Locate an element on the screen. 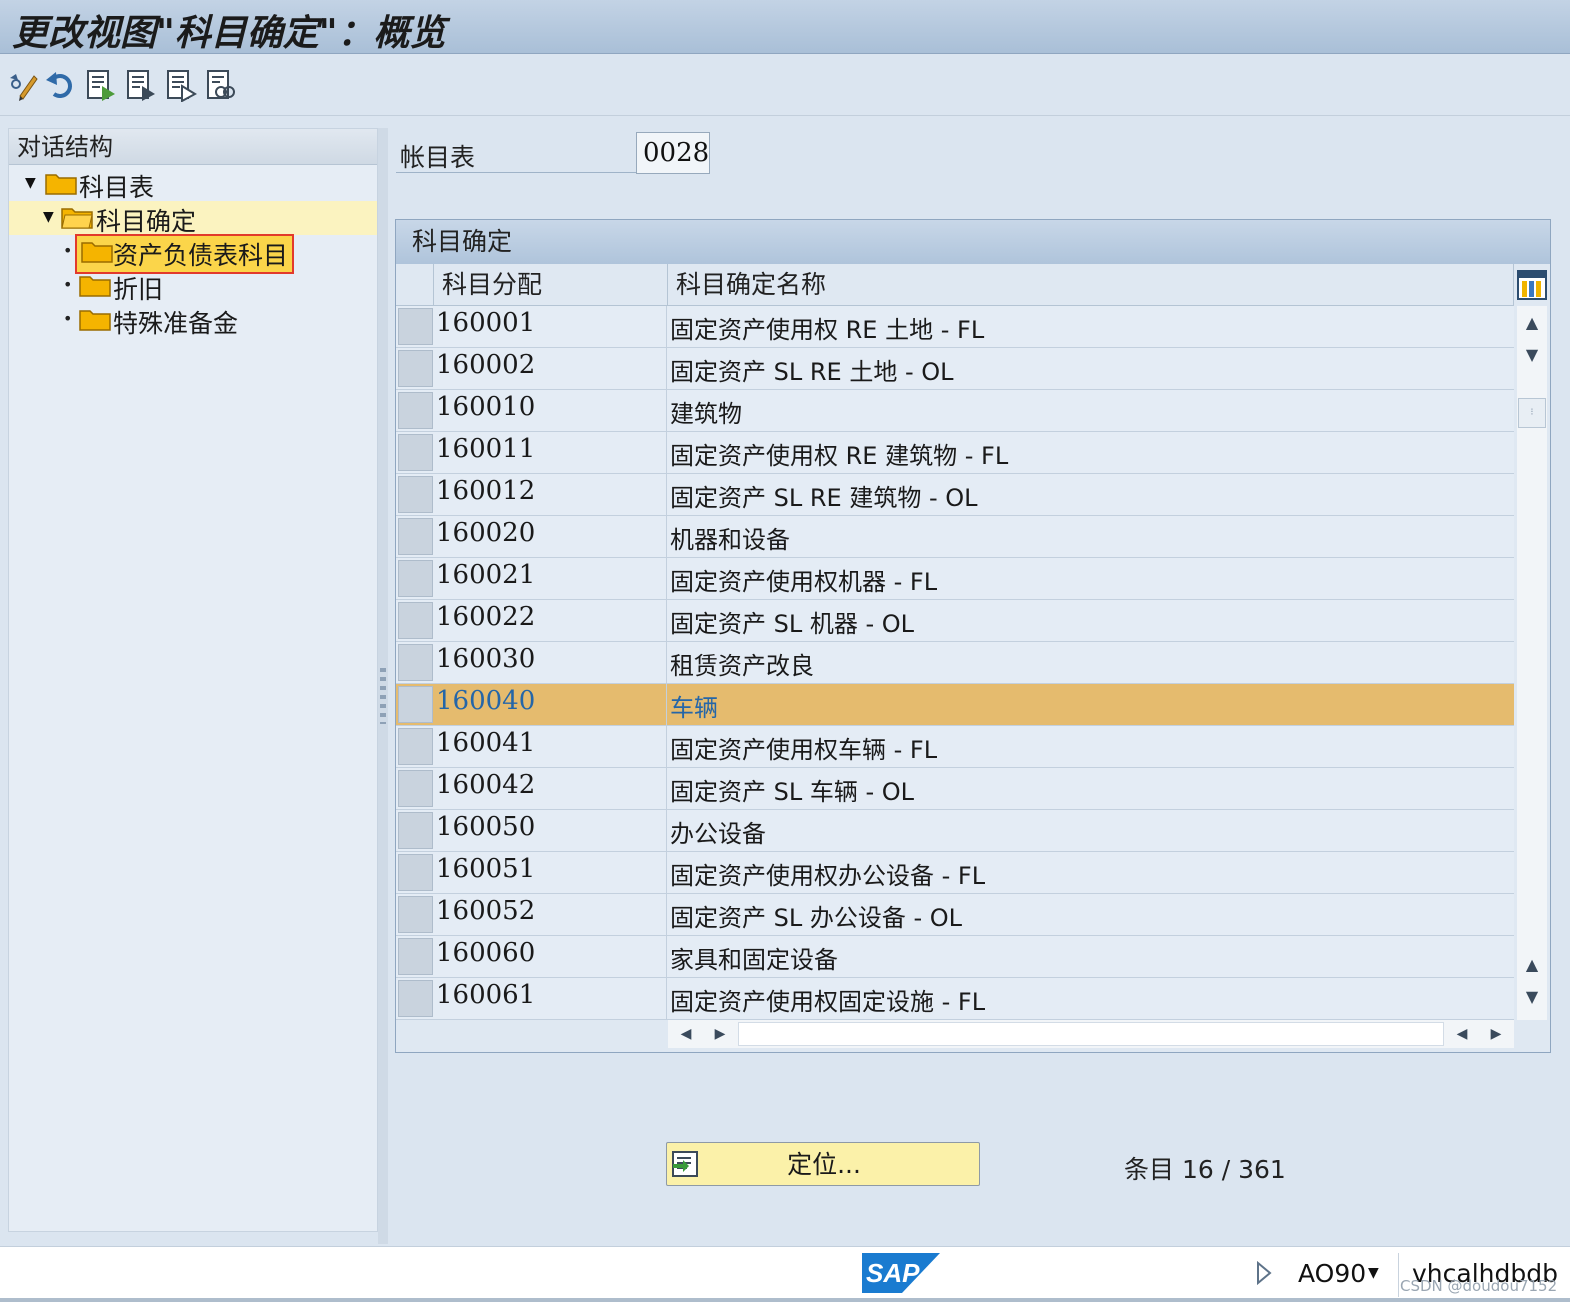  account-assignment-cell: 160040 is located at coordinates (486, 701).